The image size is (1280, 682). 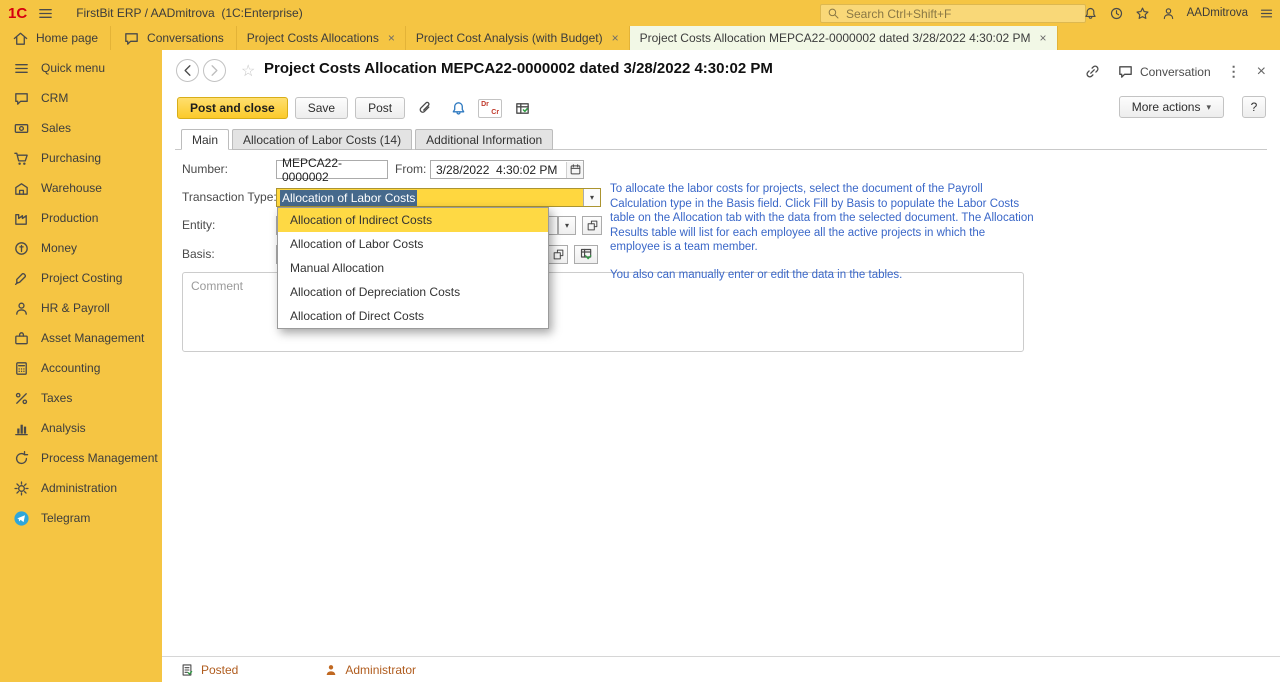 I want to click on more-actions-button: More actions ▾, so click(x=1171, y=107).